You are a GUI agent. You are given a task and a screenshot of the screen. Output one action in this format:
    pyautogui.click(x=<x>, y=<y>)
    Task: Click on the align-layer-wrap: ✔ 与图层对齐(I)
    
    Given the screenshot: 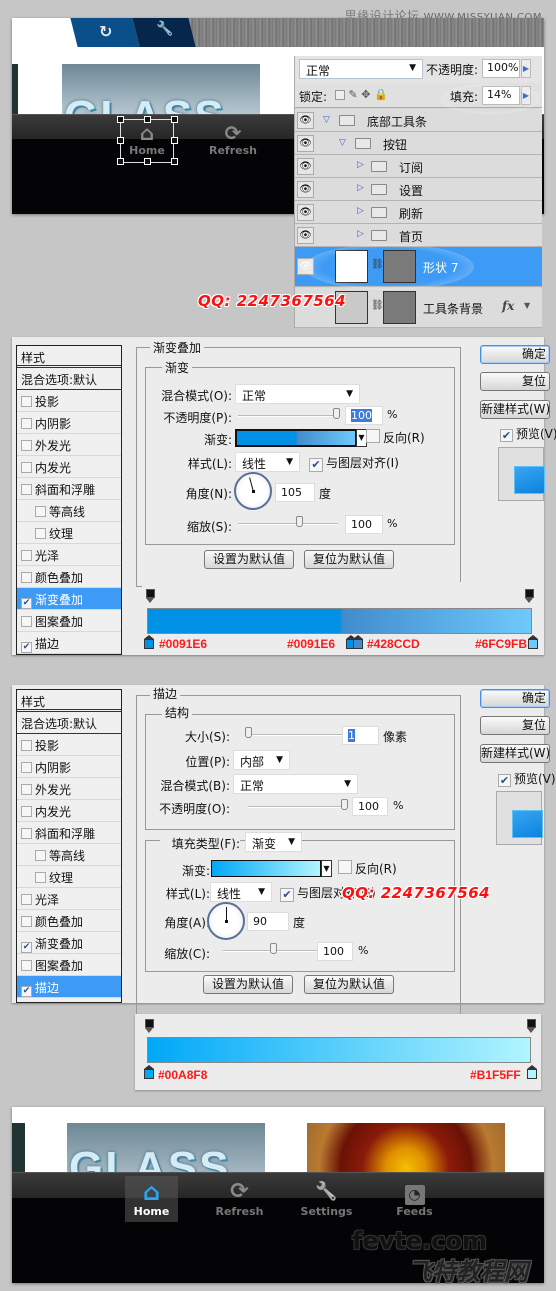 What is the action you would take?
    pyautogui.click(x=354, y=463)
    